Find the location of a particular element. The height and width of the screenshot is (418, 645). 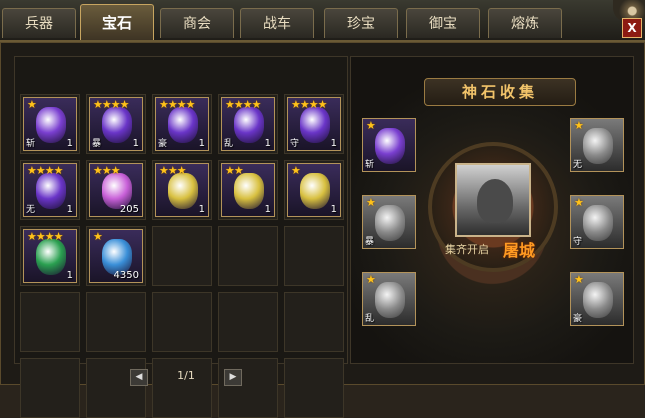

collection-slot: ★ 乱 is located at coordinates (389, 299).